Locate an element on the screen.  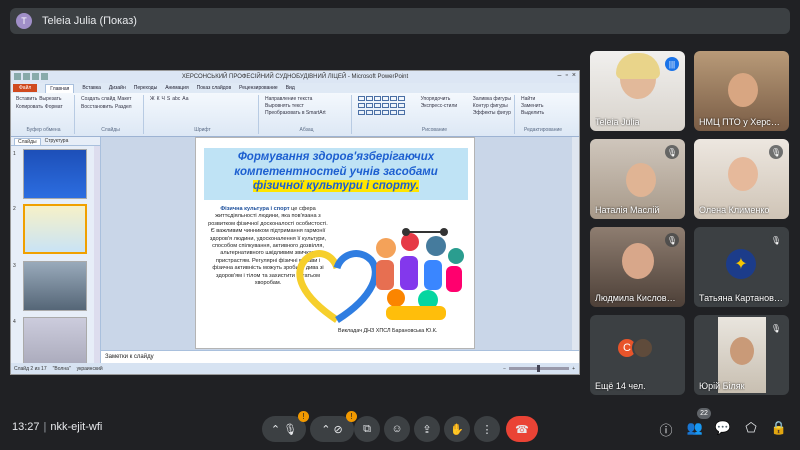
maximize-icon: ▫ is located at coordinates (566, 75).